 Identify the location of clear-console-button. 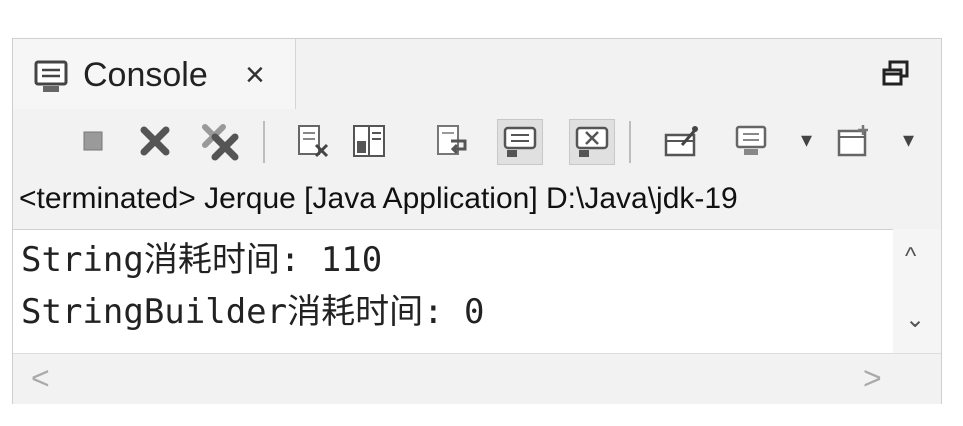
(313, 141).